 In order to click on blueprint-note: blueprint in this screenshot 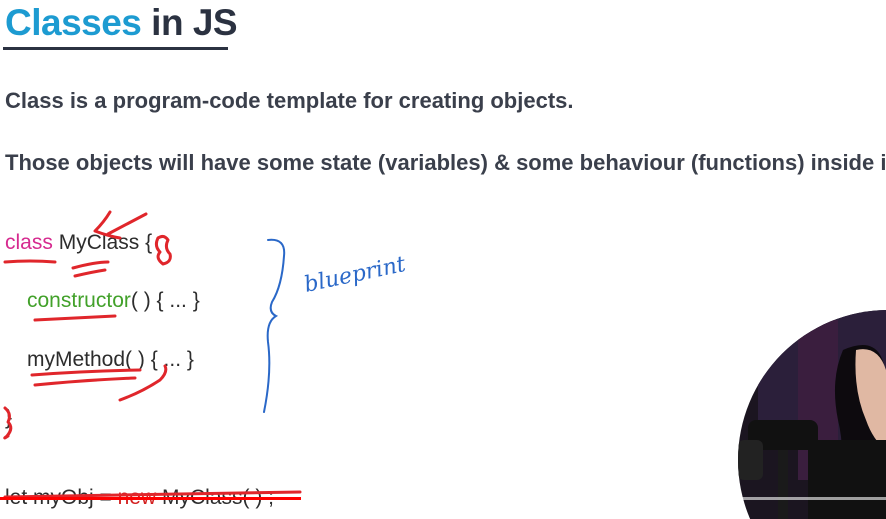, I will do `click(355, 275)`.